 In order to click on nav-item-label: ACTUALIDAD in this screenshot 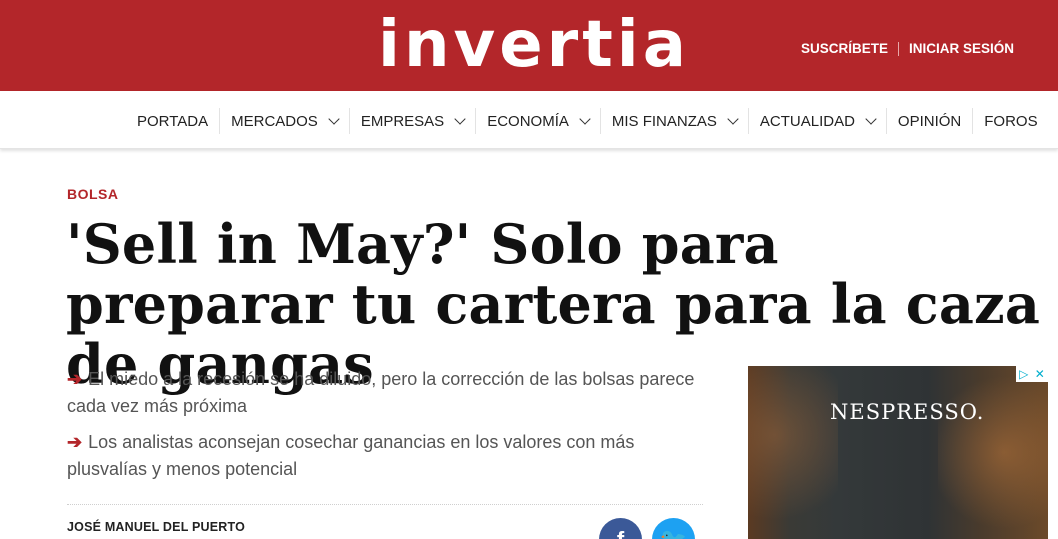, I will do `click(807, 121)`.